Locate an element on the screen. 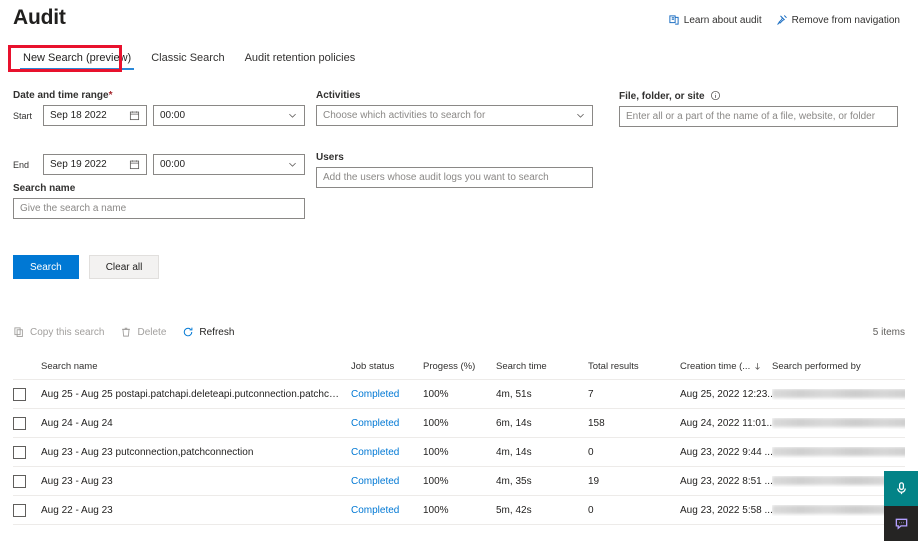 This screenshot has width=918, height=541. tab-audit-retention-policies: Audit retention policies is located at coordinates (300, 61).